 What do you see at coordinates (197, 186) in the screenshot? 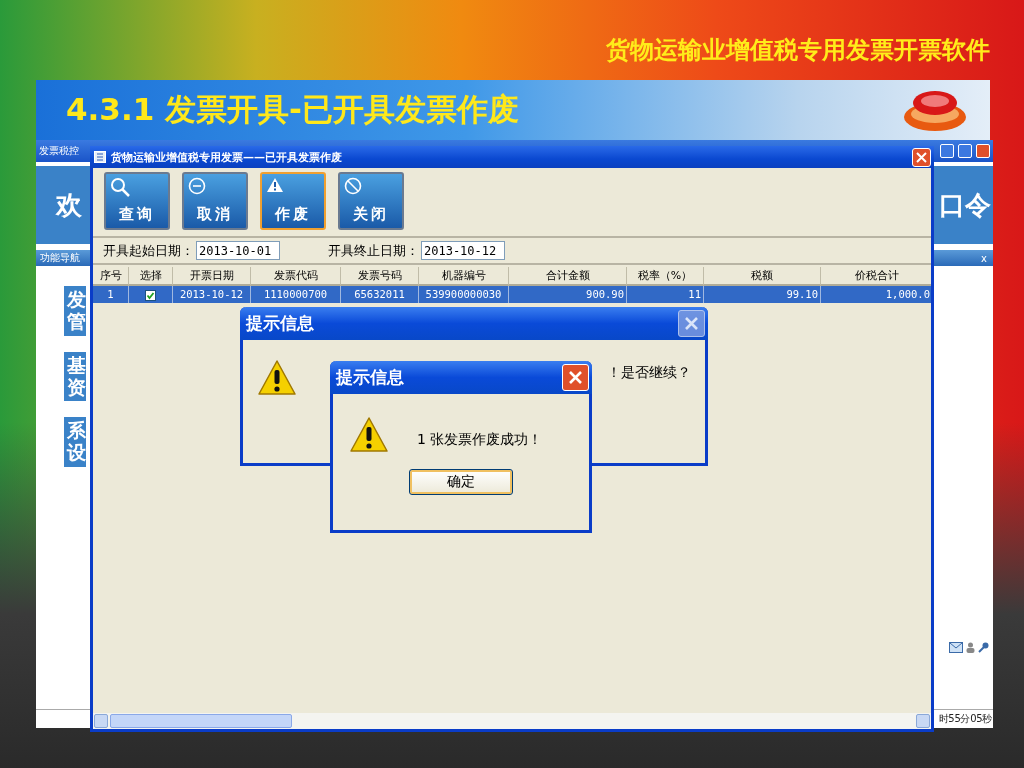
I see `minus-circle-icon` at bounding box center [197, 186].